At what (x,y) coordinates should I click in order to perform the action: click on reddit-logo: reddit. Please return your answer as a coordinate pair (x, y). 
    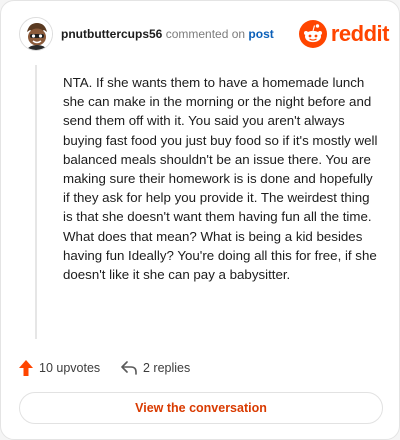
    Looking at the image, I should click on (344, 34).